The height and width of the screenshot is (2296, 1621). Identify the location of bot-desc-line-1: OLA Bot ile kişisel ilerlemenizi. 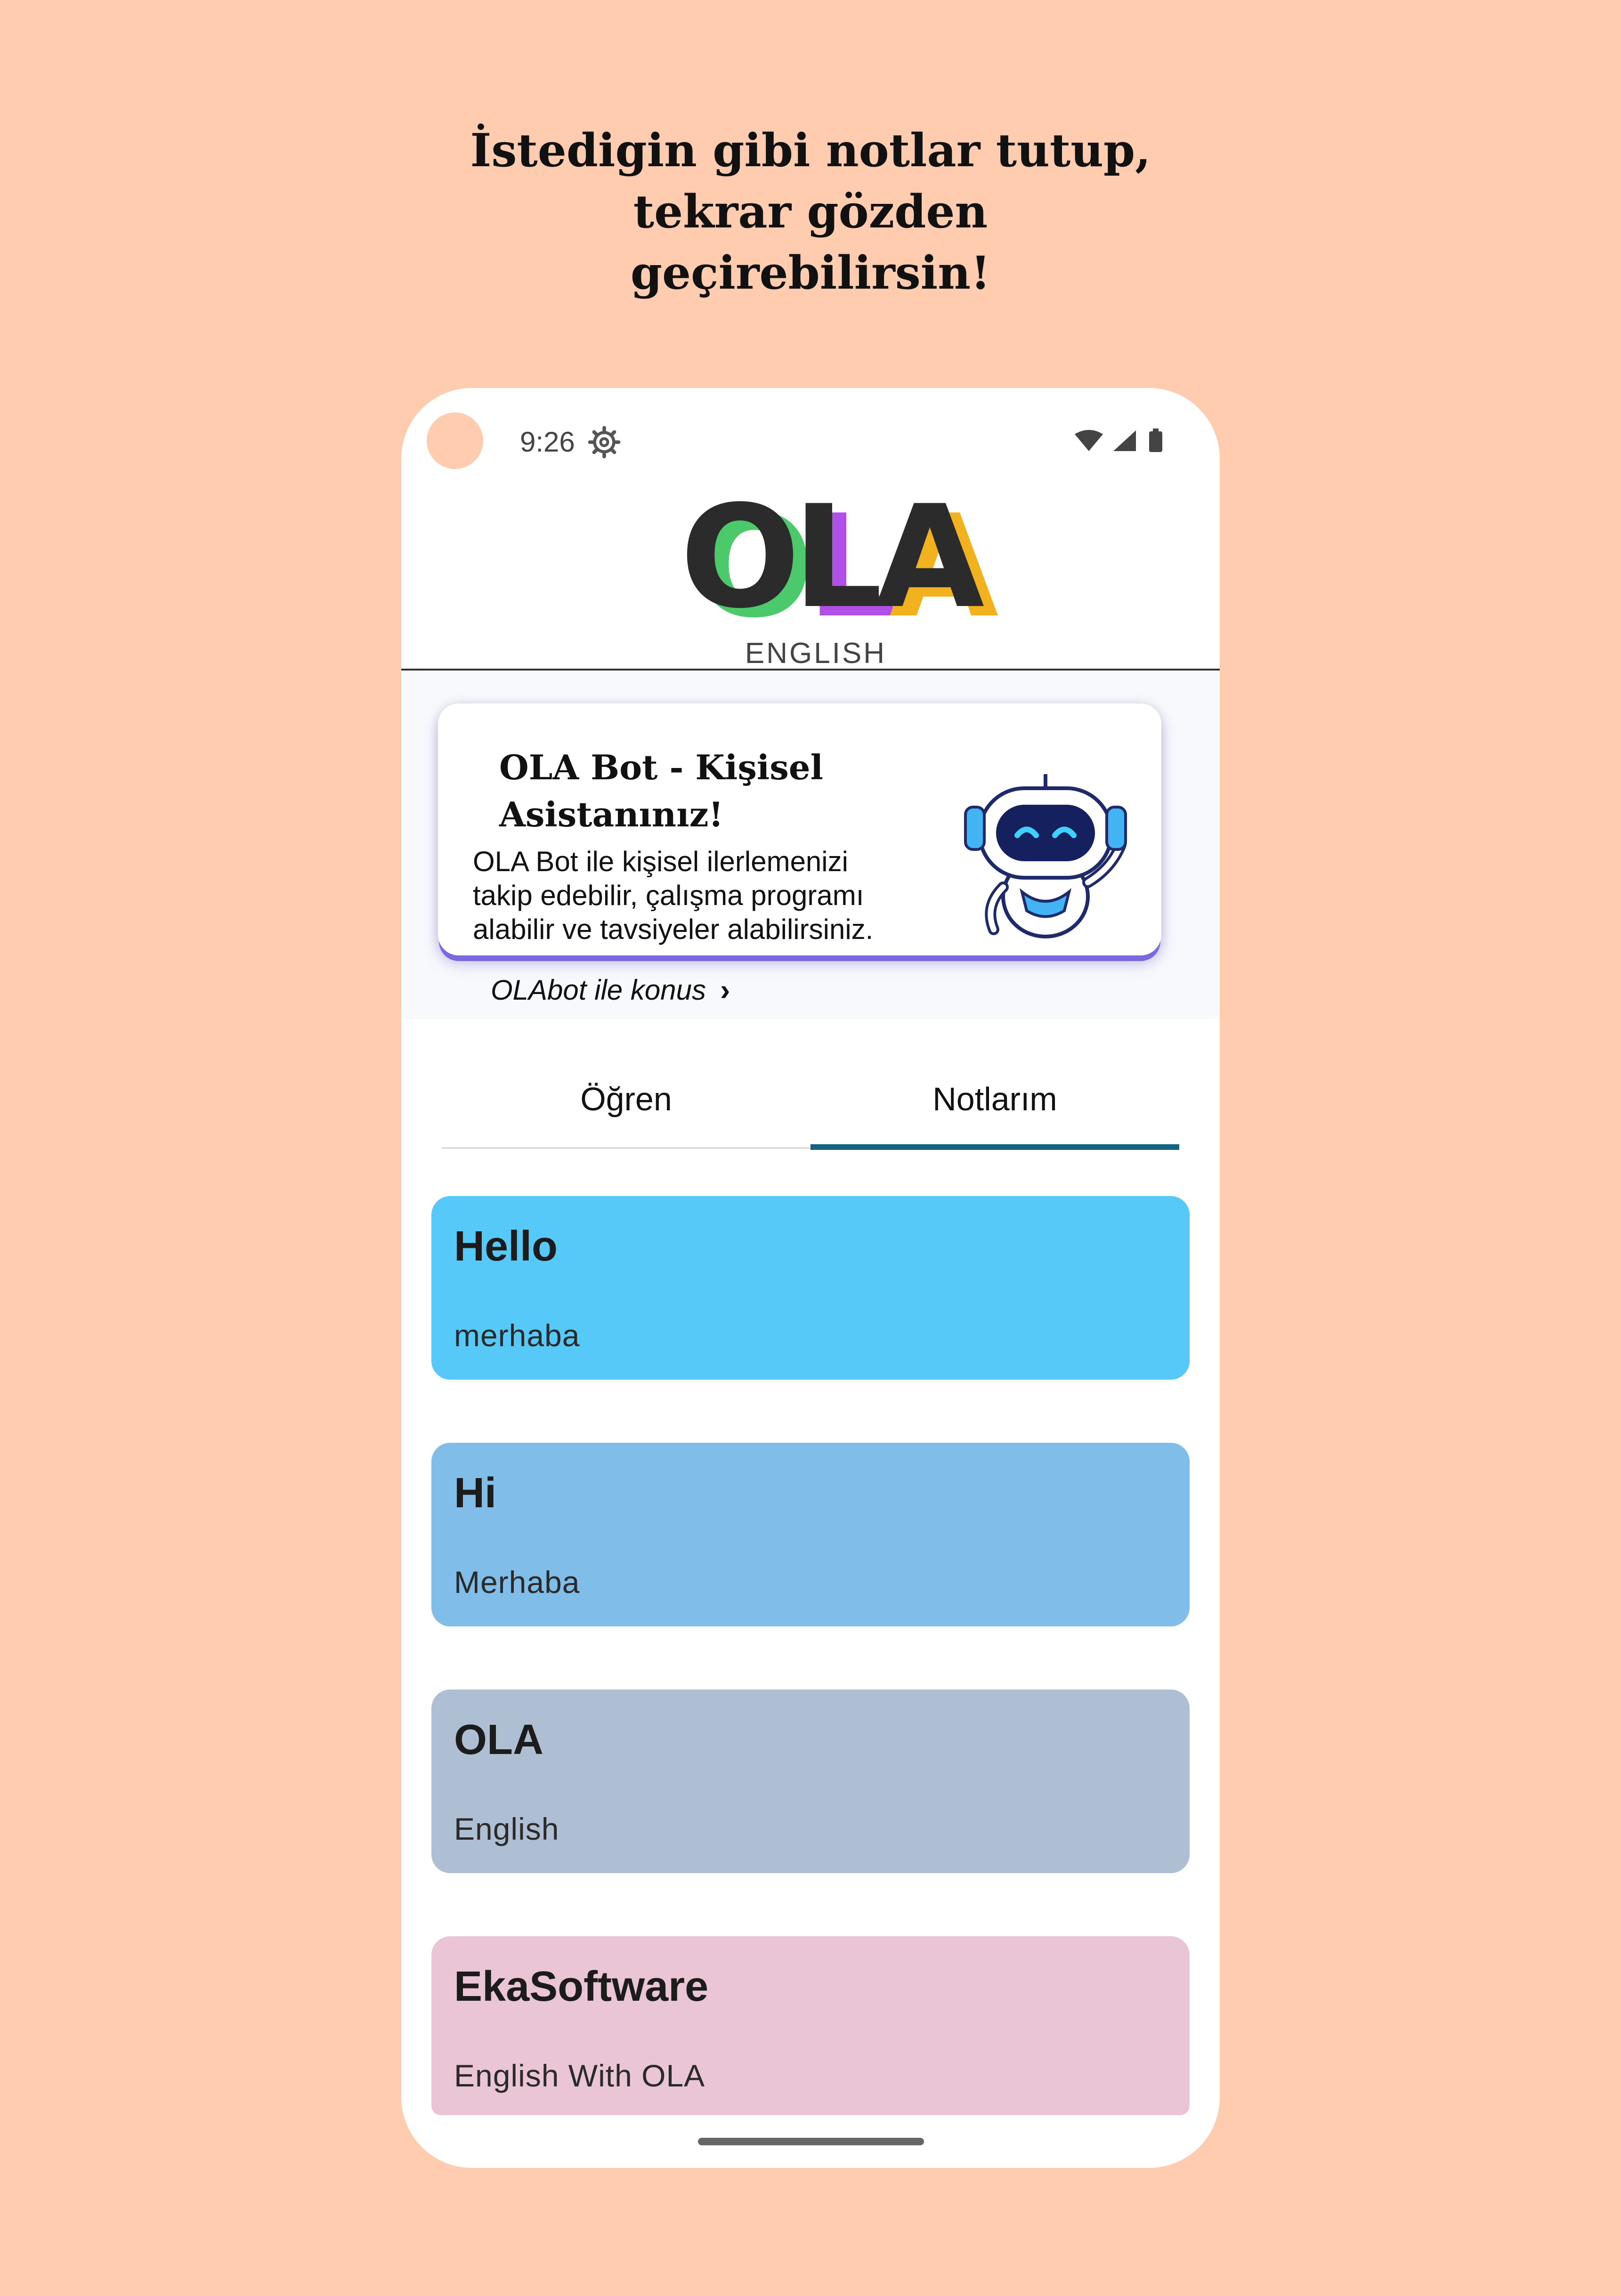
(660, 861).